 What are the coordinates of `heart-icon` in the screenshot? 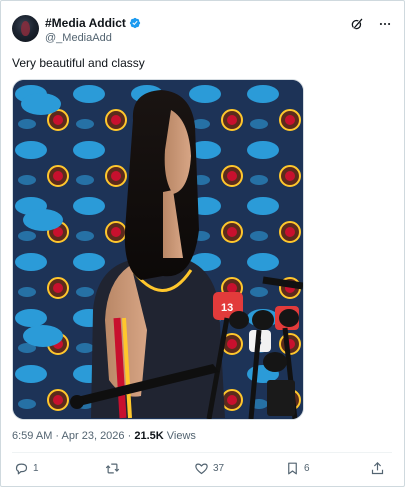 It's located at (201, 469).